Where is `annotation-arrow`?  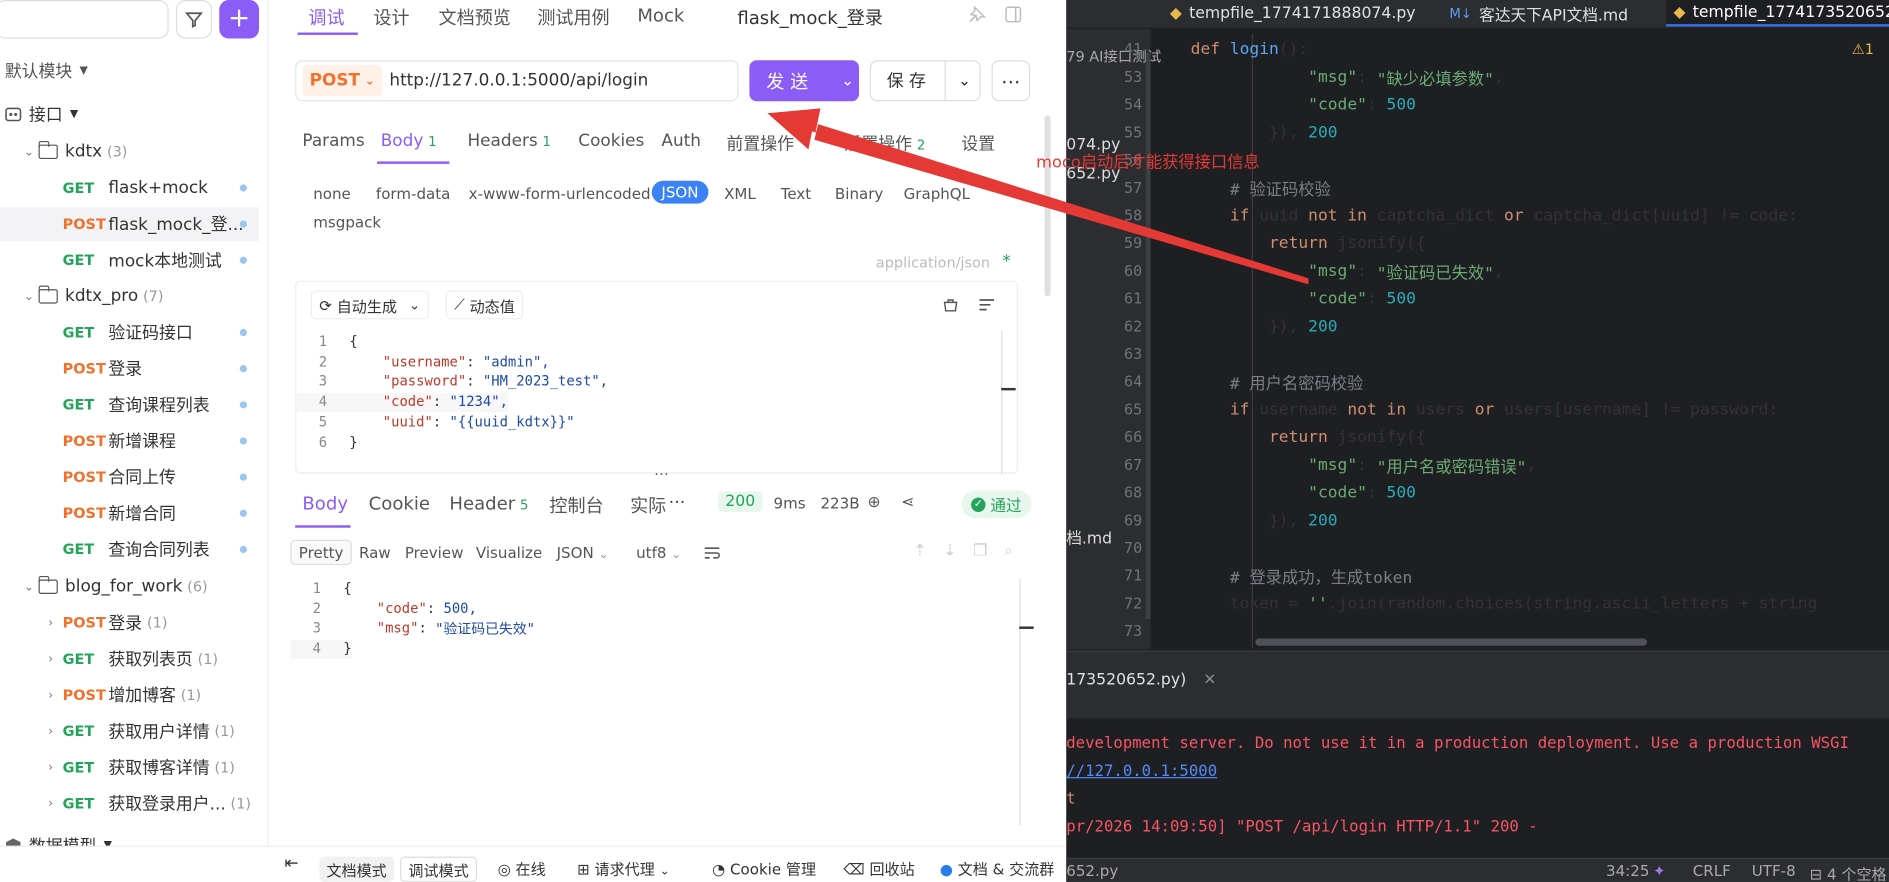 annotation-arrow is located at coordinates (1038, 196).